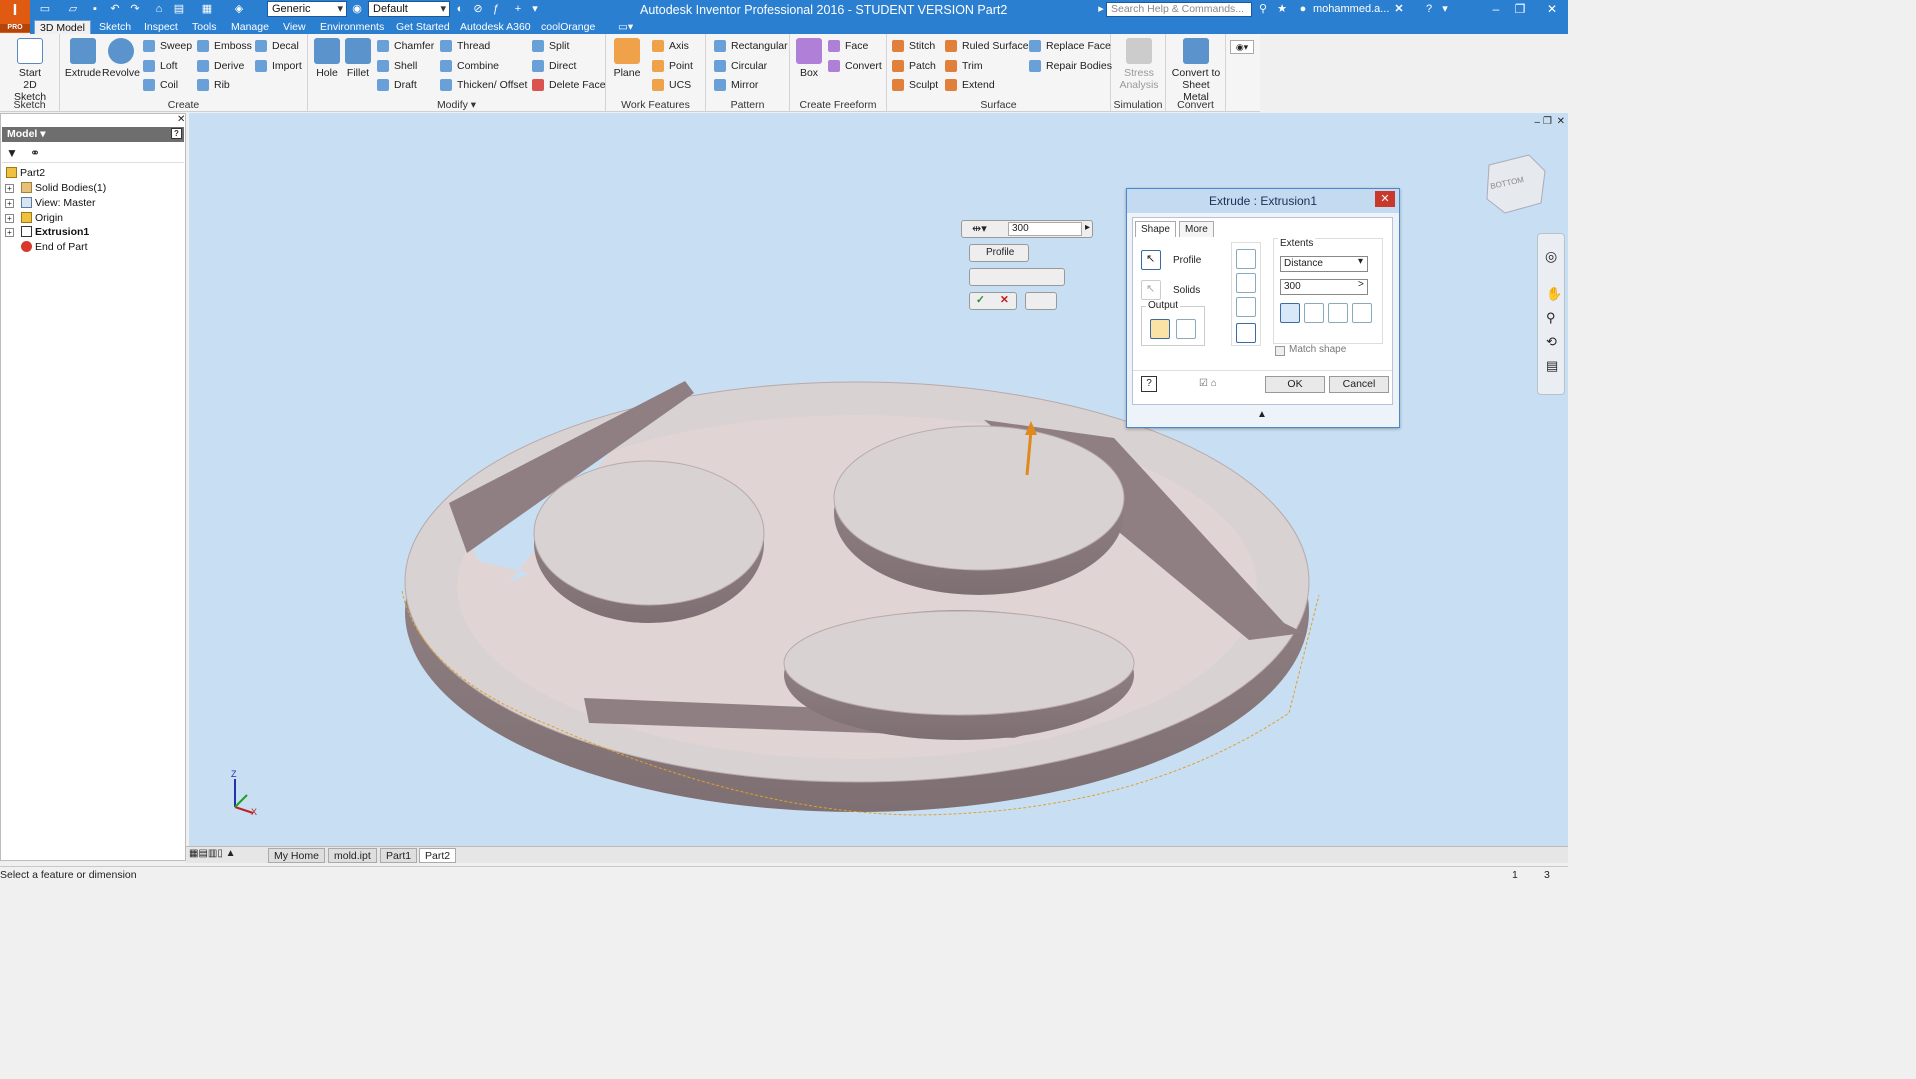 Image resolution: width=1916 pixels, height=1079 pixels. What do you see at coordinates (1551, 318) in the screenshot?
I see `zoom-icon: ⚲` at bounding box center [1551, 318].